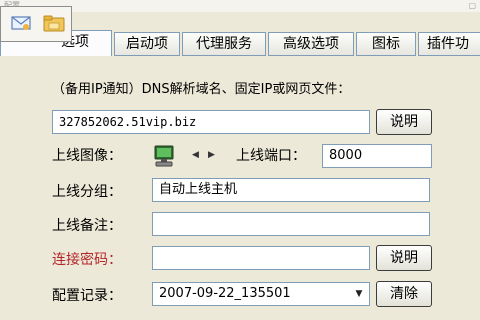 This screenshot has height=320, width=480. Describe the element at coordinates (404, 294) in the screenshot. I see `clear-button: 清除` at that location.